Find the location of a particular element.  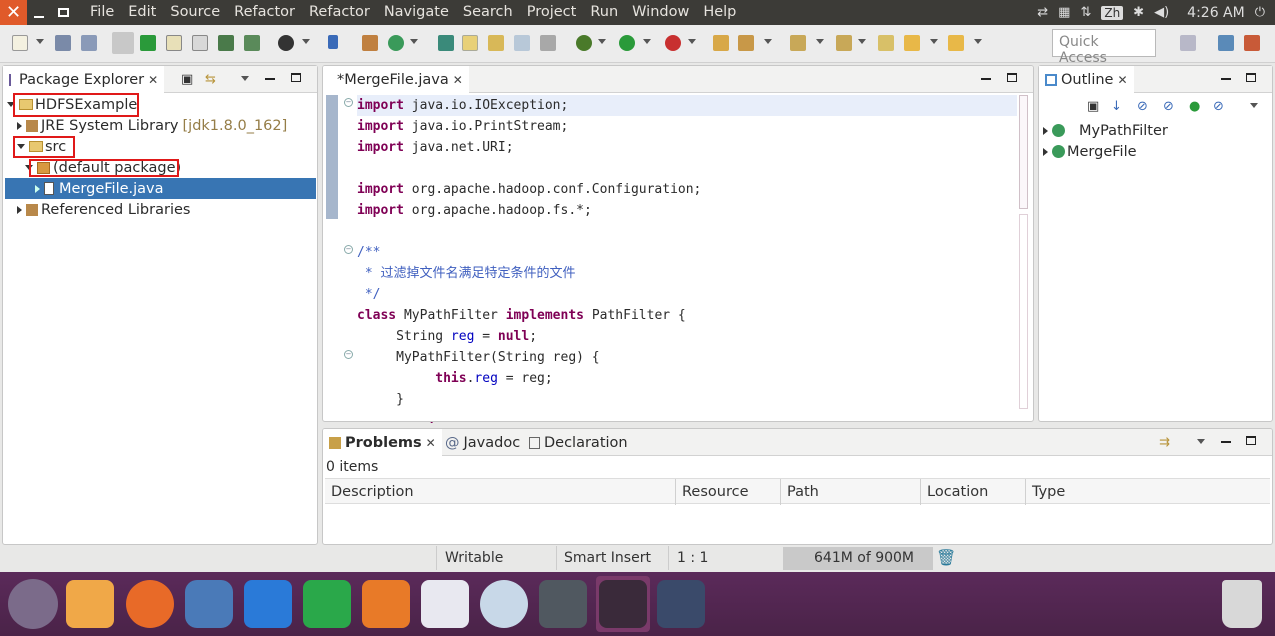

toggle-breadcrumb-icon is located at coordinates (123, 43).